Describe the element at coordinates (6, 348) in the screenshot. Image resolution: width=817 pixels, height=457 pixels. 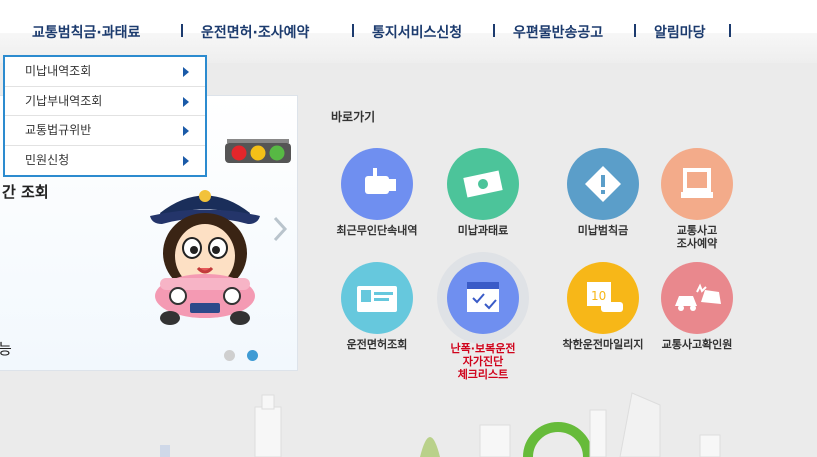
I see `banner-partial-text: 능` at that location.